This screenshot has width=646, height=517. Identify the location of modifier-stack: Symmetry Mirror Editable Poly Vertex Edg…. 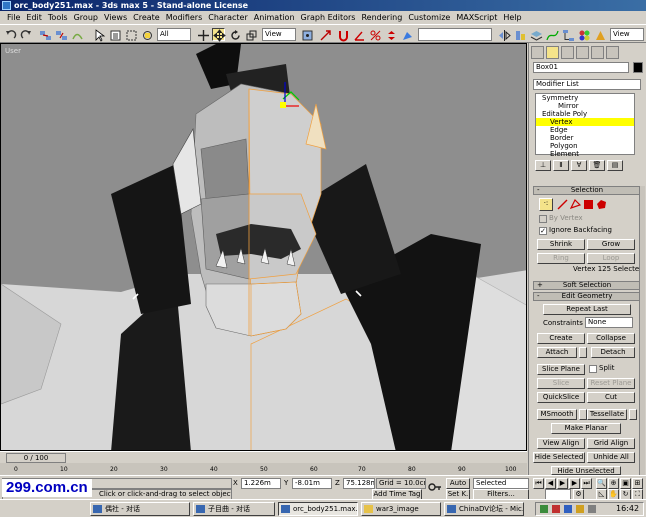
(585, 125).